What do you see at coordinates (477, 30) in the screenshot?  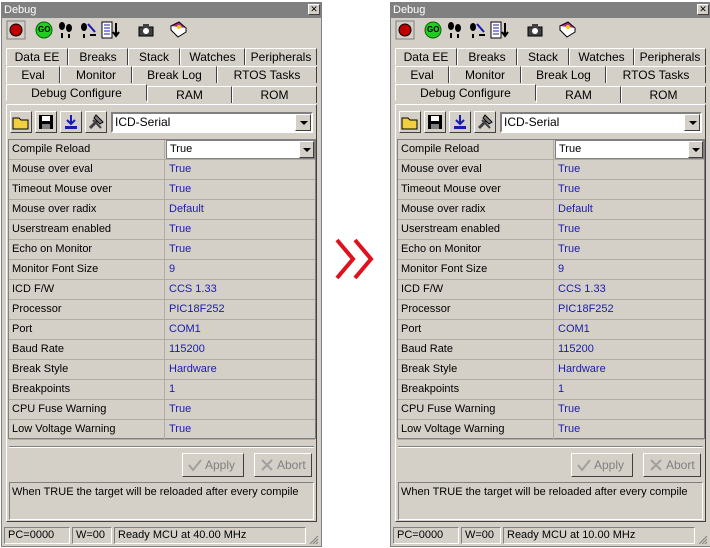 I see `step-over-icon` at bounding box center [477, 30].